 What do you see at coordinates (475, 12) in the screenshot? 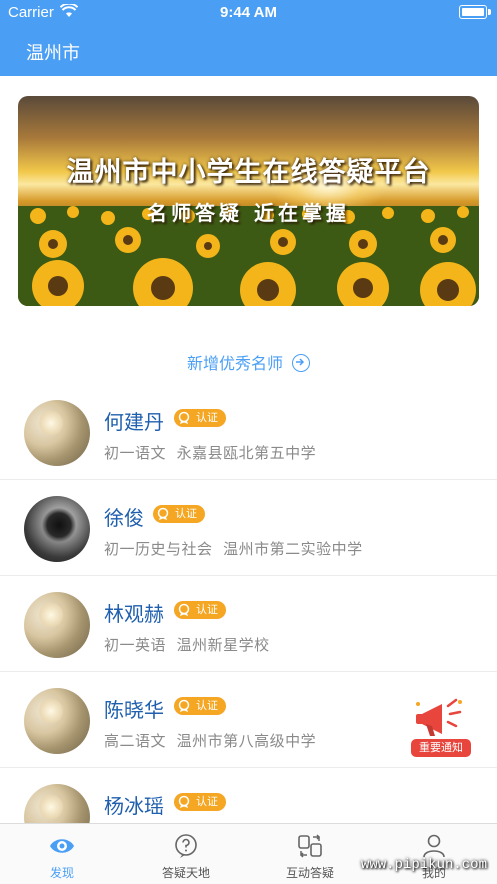
I see `battery-icon` at bounding box center [475, 12].